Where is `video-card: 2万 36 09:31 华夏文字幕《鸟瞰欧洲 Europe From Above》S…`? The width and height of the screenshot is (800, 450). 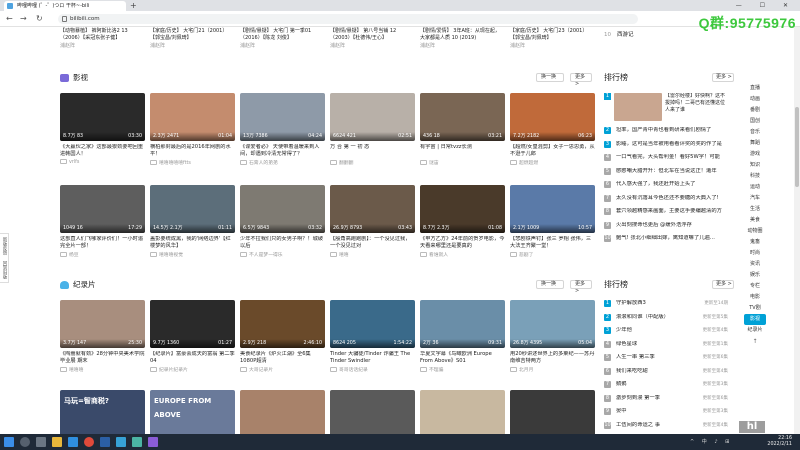 video-card: 2万 36 09:31 华夏文字幕《鸟瞰欧洲 Europe From Above》S… is located at coordinates (462, 336).